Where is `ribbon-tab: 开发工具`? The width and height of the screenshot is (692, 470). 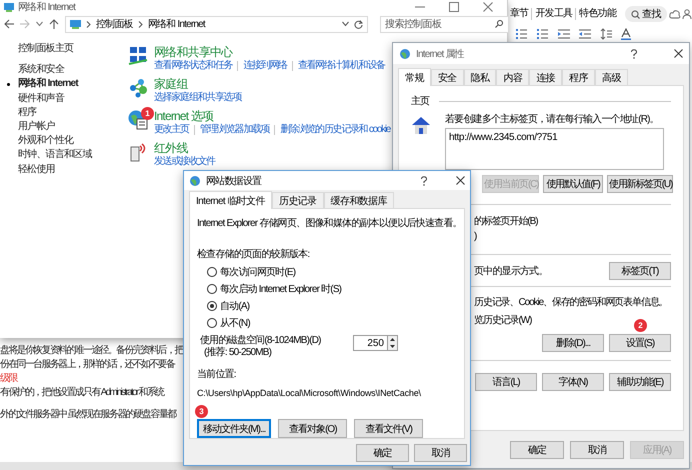 ribbon-tab: 开发工具 is located at coordinates (553, 14).